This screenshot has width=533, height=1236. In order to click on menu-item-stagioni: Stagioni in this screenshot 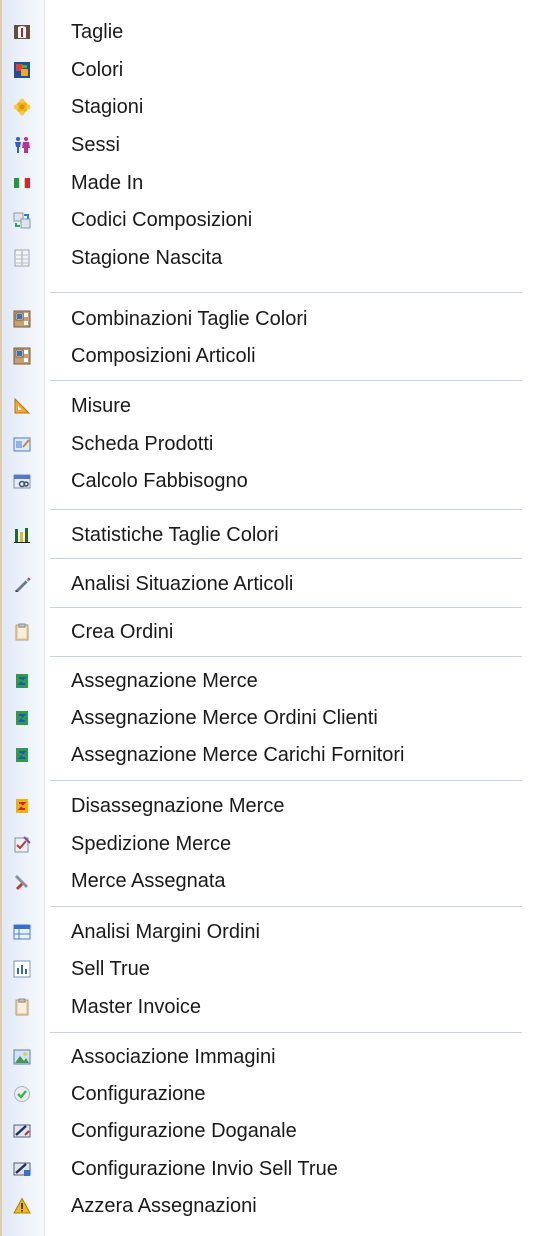, I will do `click(266, 107)`.